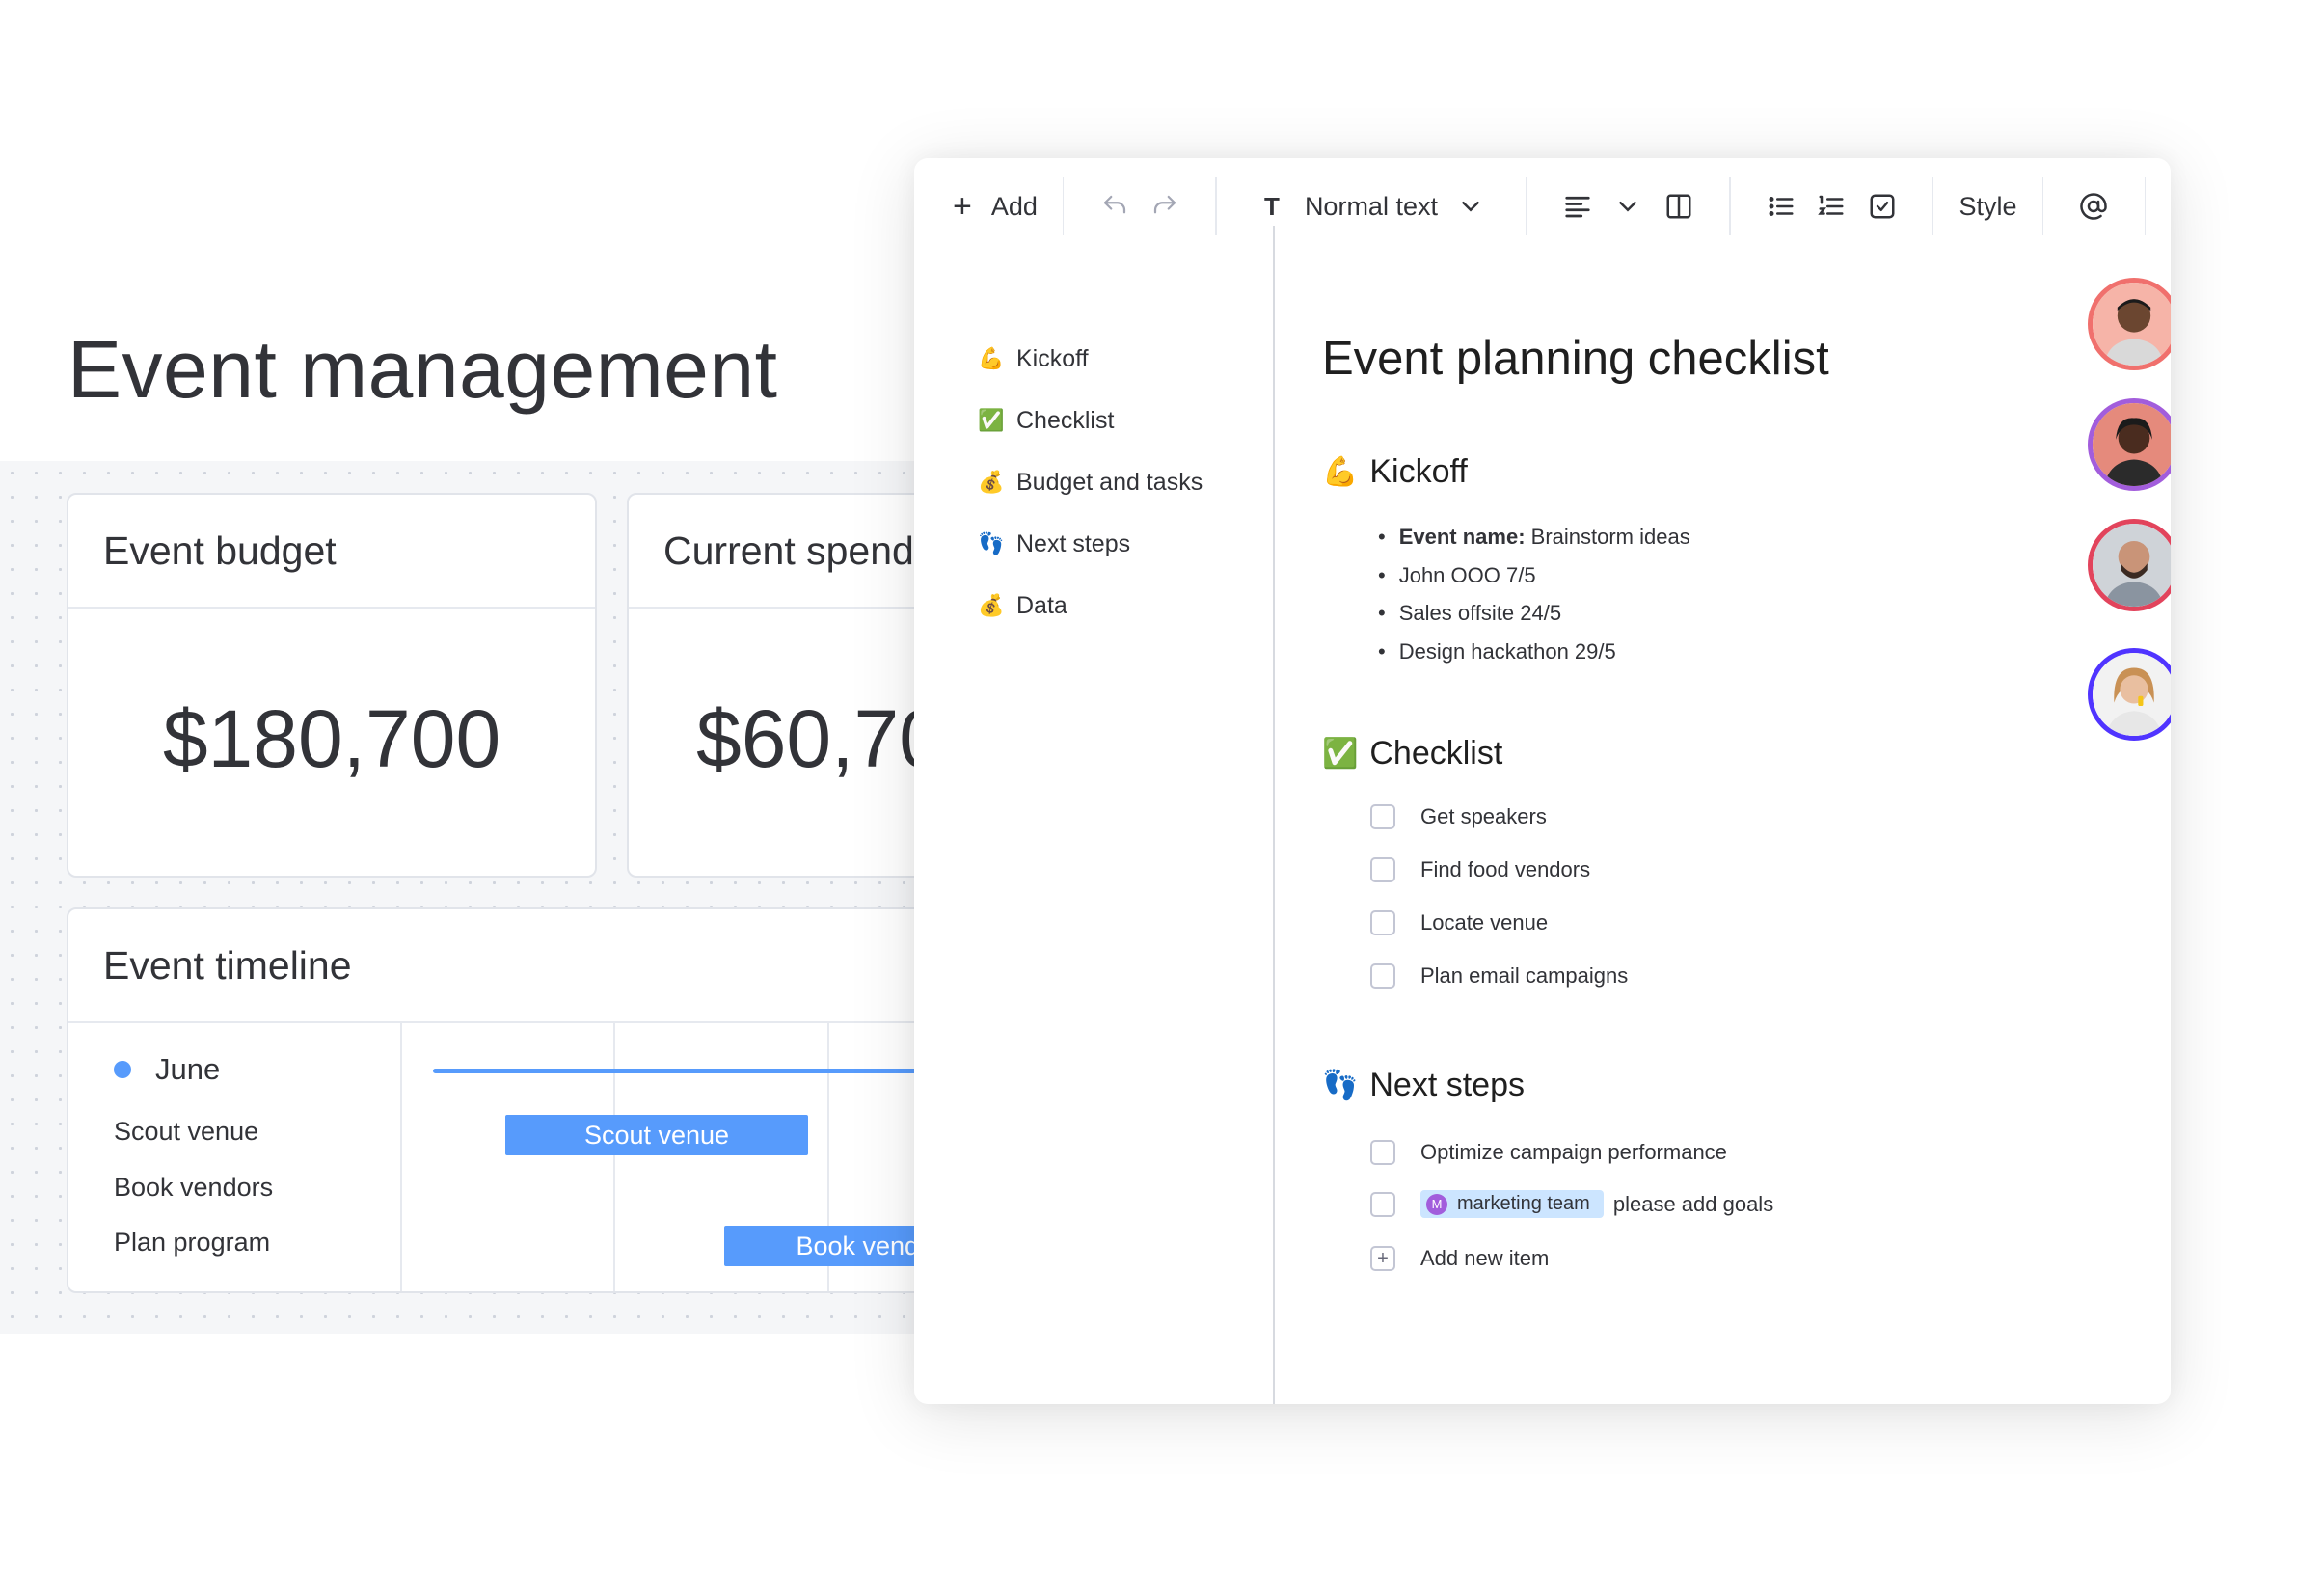  What do you see at coordinates (1065, 420) in the screenshot?
I see `toc-label: Checklist` at bounding box center [1065, 420].